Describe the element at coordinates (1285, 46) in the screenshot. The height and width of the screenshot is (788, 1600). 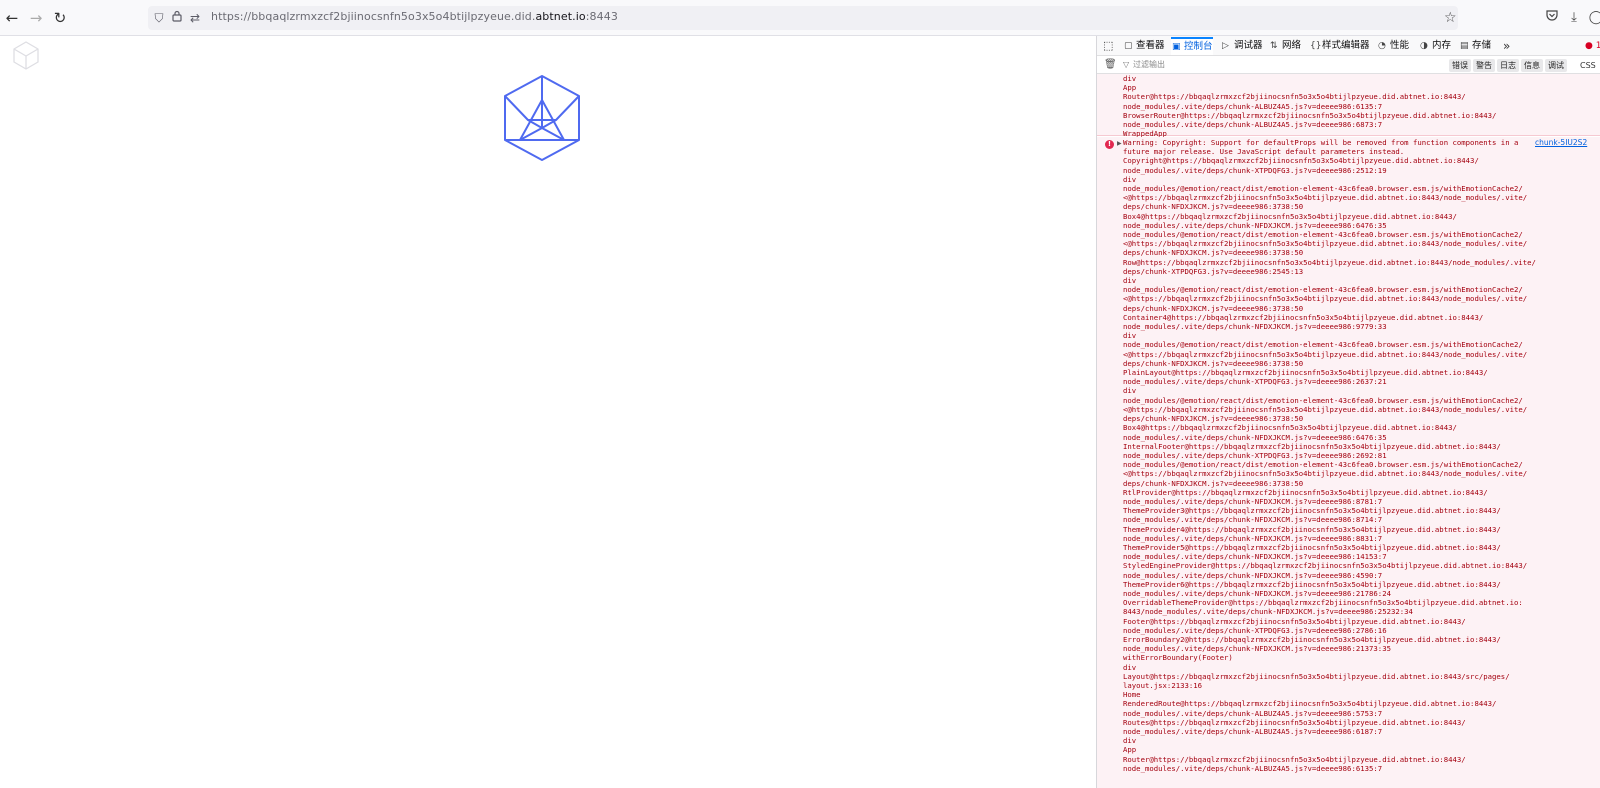
I see `tab-network: ⇅ 网络` at that location.